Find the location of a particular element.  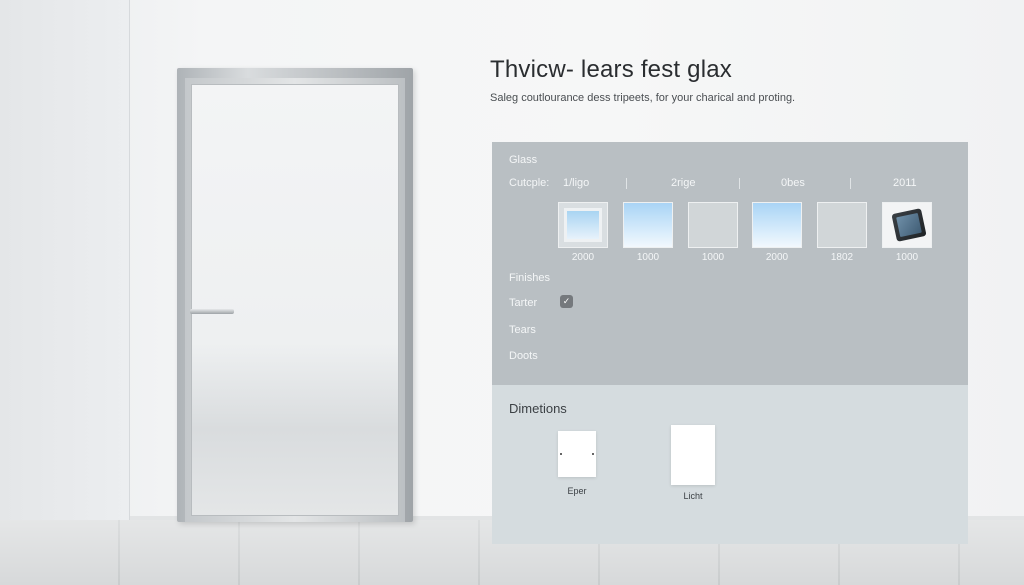

dimension-option-eper is located at coordinates (577, 454).